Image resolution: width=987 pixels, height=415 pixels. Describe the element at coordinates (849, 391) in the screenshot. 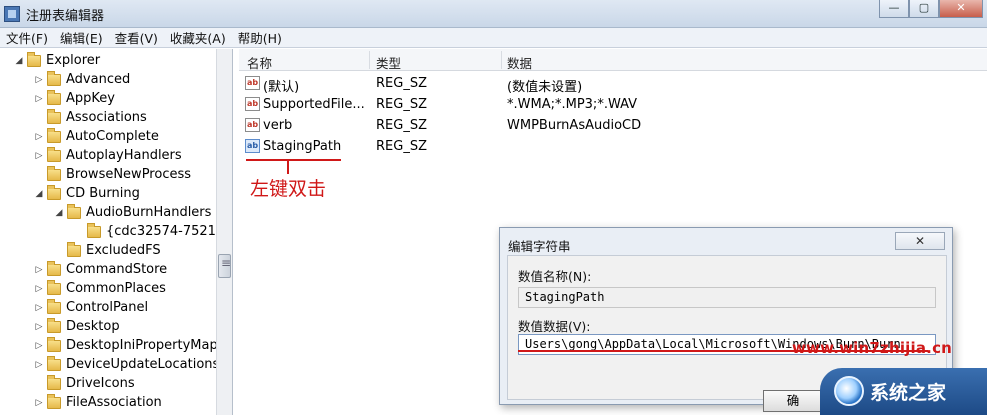

I see `watermark-logo-icon` at that location.